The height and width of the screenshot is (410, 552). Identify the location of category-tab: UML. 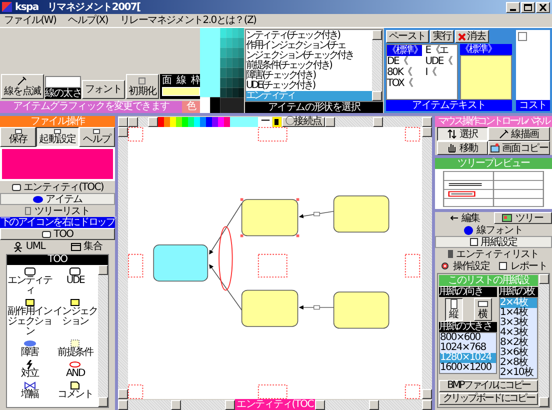
(28, 246).